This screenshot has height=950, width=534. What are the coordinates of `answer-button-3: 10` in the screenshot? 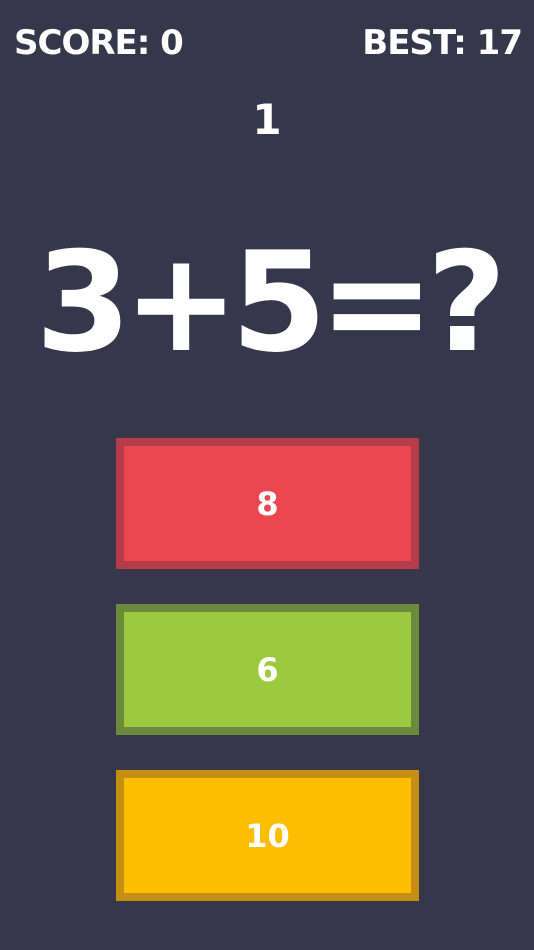 It's located at (267, 835).